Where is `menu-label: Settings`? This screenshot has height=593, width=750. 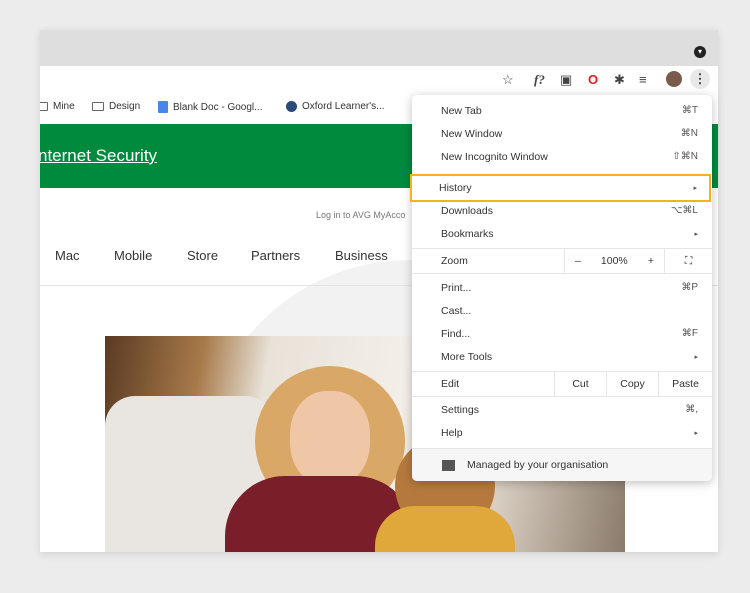 menu-label: Settings is located at coordinates (460, 409).